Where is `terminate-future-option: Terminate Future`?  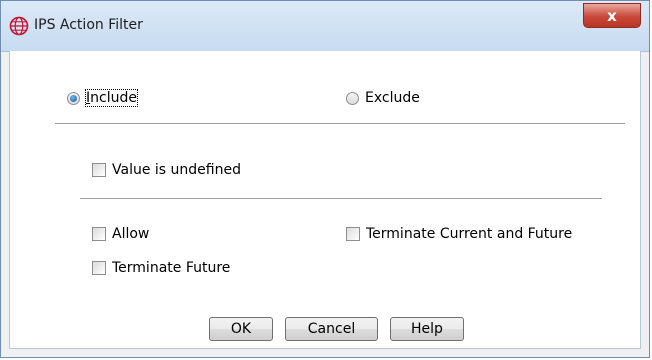 terminate-future-option: Terminate Future is located at coordinates (161, 268).